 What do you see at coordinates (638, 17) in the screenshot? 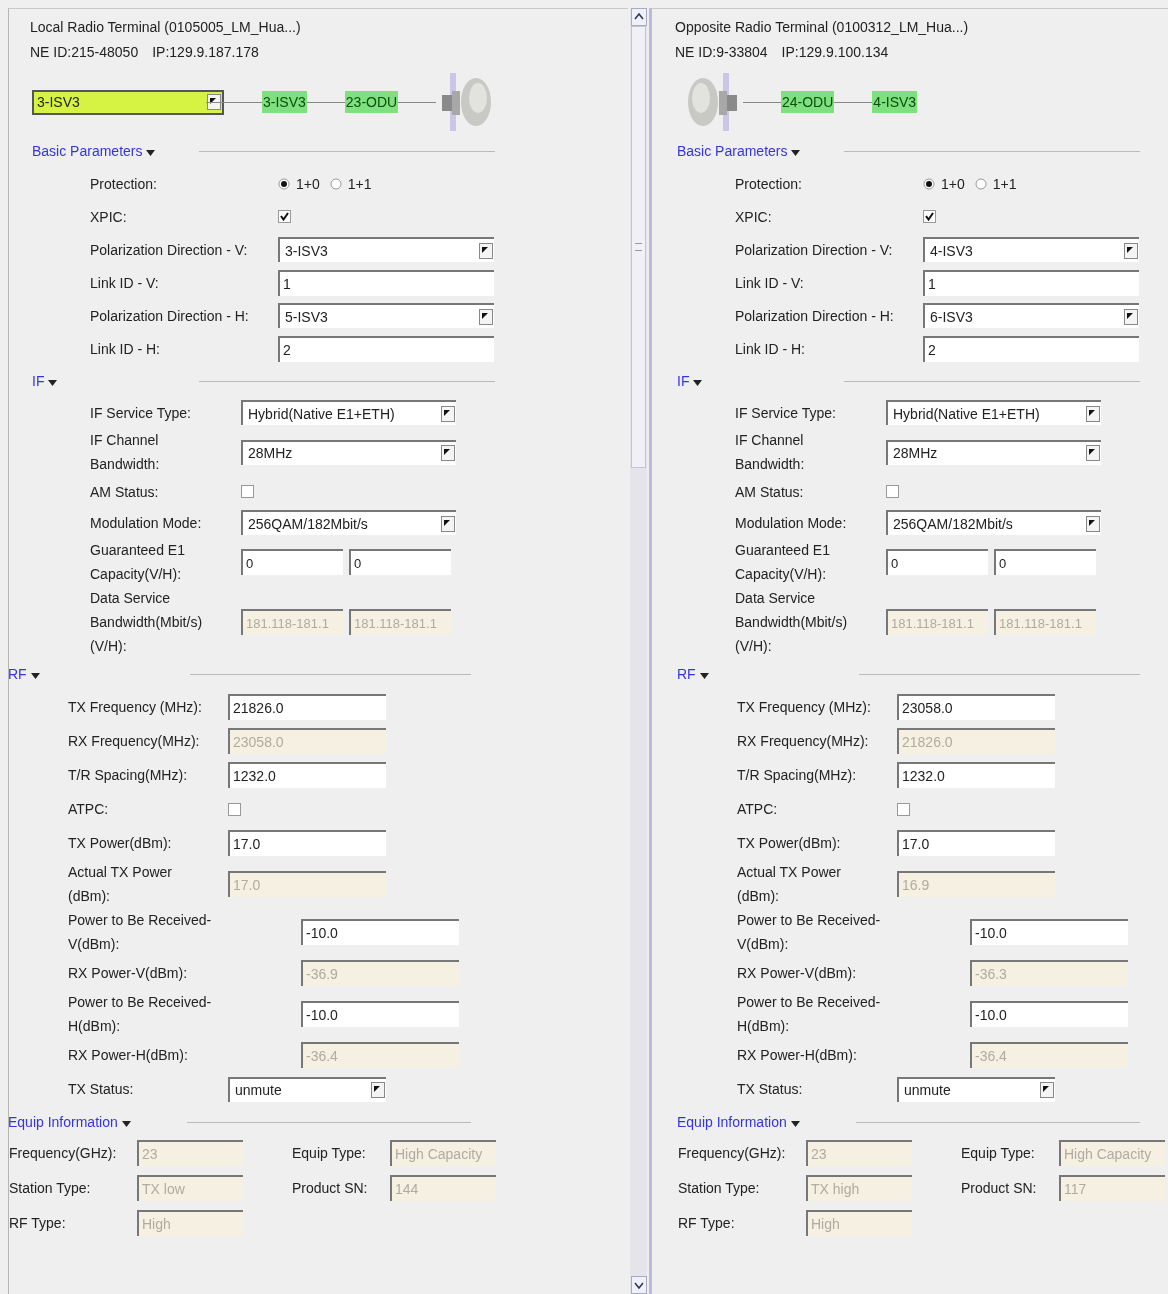
I see `scroll-up-button` at bounding box center [638, 17].